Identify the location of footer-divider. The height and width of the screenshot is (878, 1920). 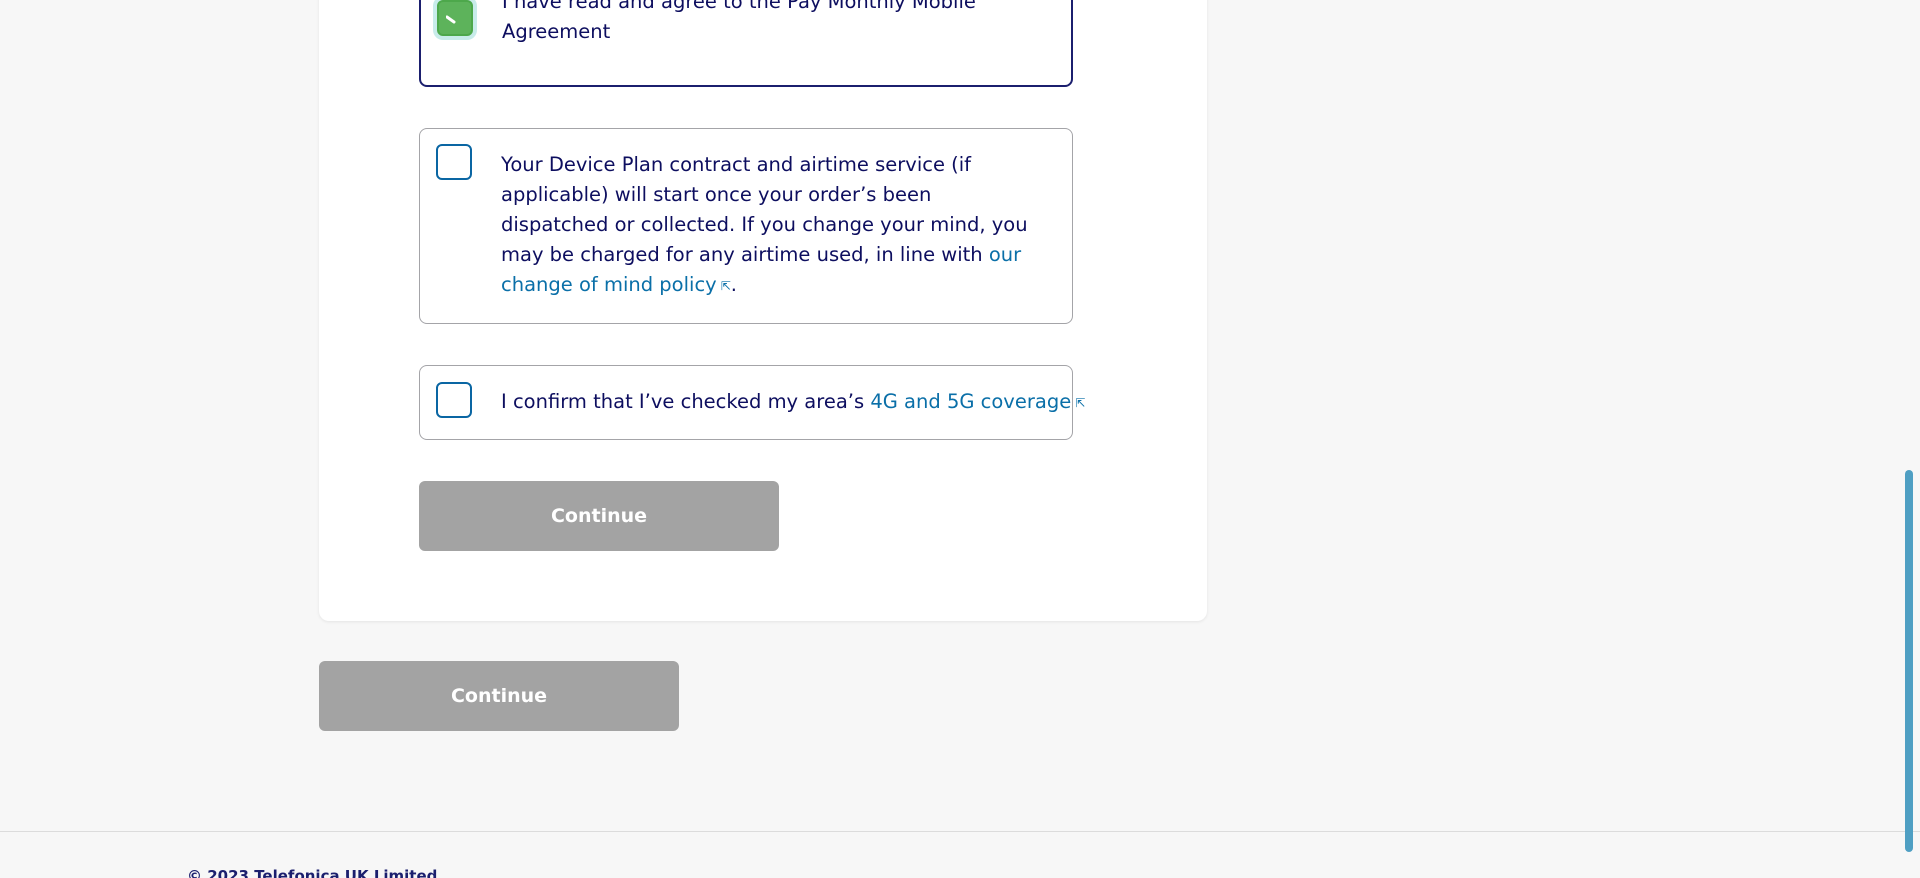
(960, 831).